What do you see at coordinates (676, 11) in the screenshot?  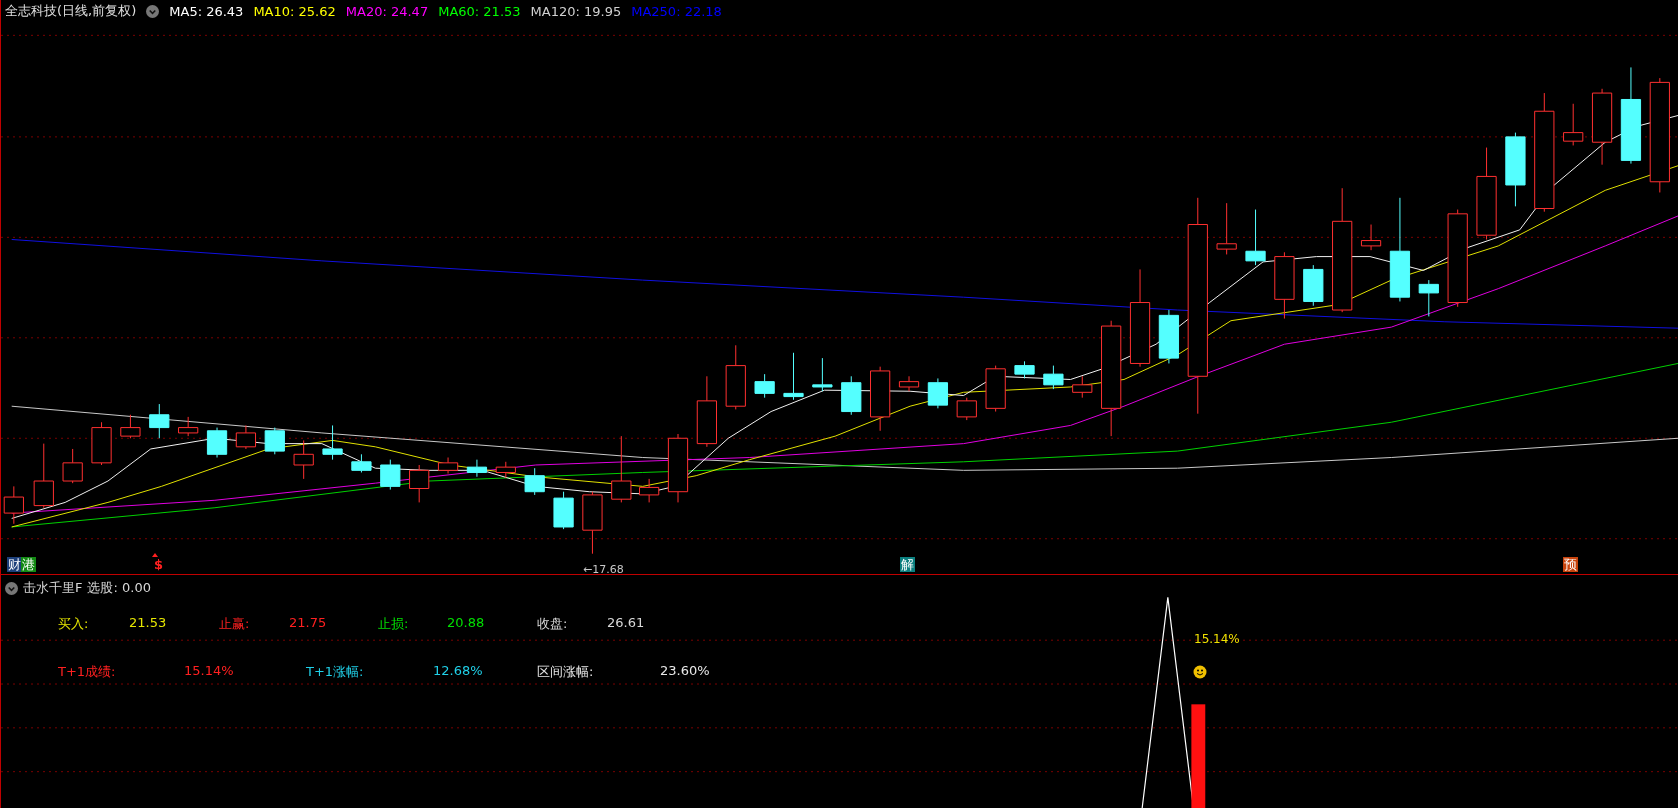 I see `moving-average-label: MA250: 22.18` at bounding box center [676, 11].